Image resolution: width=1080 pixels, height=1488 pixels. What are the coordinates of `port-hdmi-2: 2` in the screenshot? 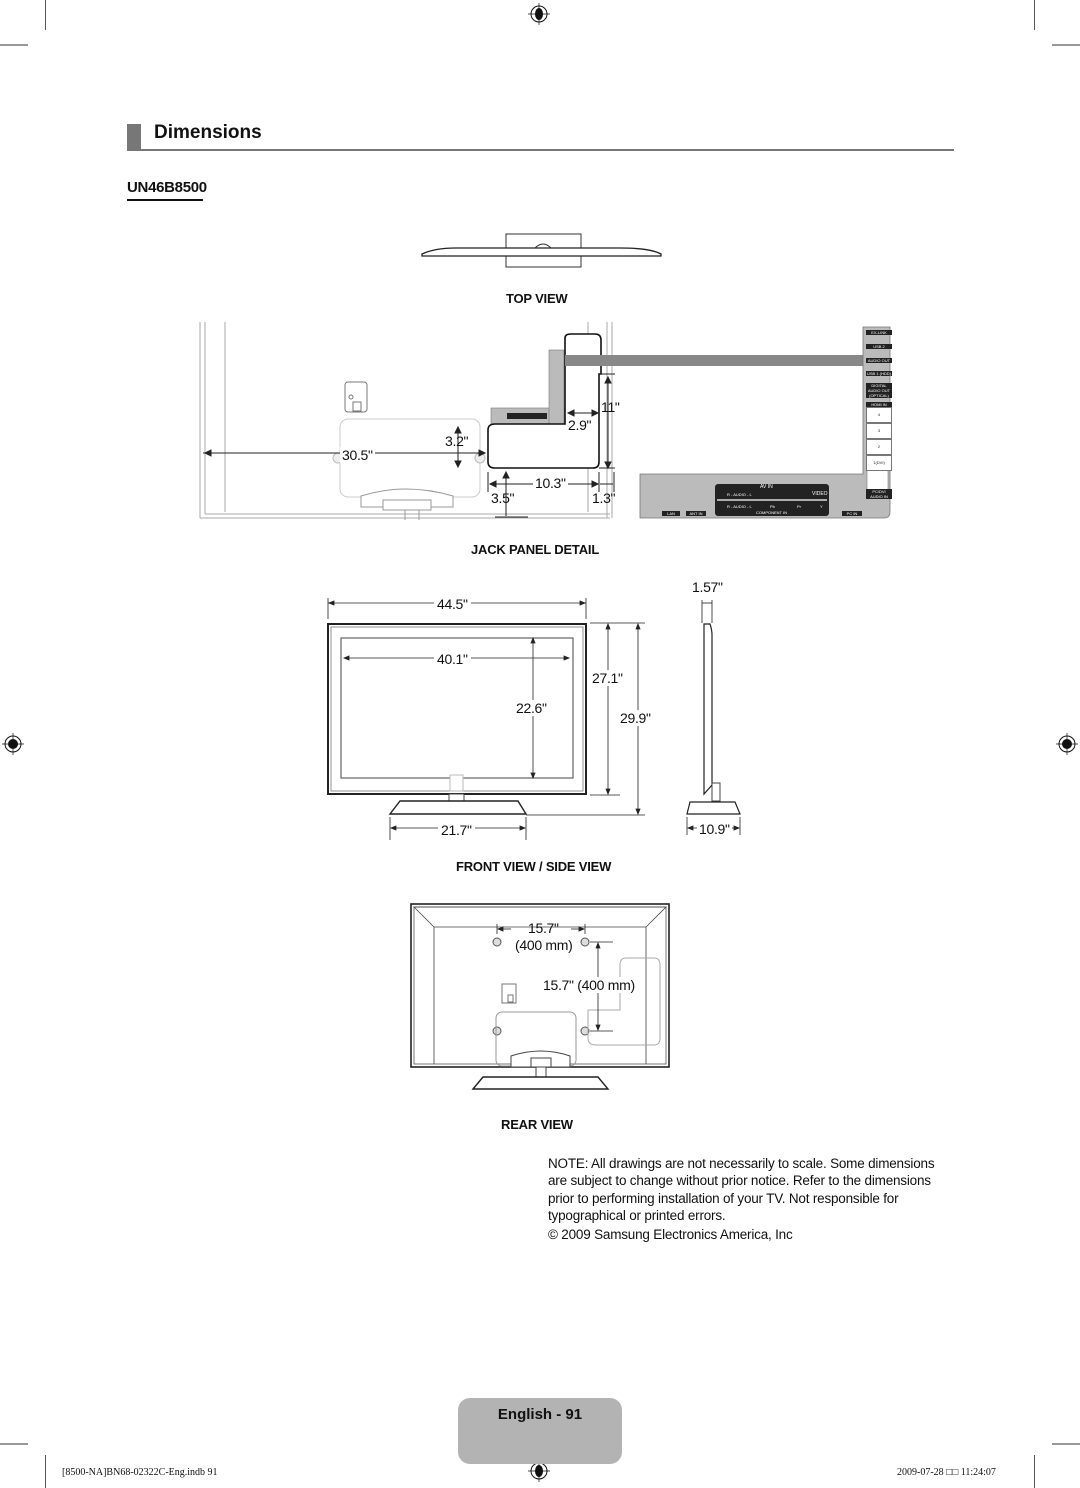 It's located at (879, 447).